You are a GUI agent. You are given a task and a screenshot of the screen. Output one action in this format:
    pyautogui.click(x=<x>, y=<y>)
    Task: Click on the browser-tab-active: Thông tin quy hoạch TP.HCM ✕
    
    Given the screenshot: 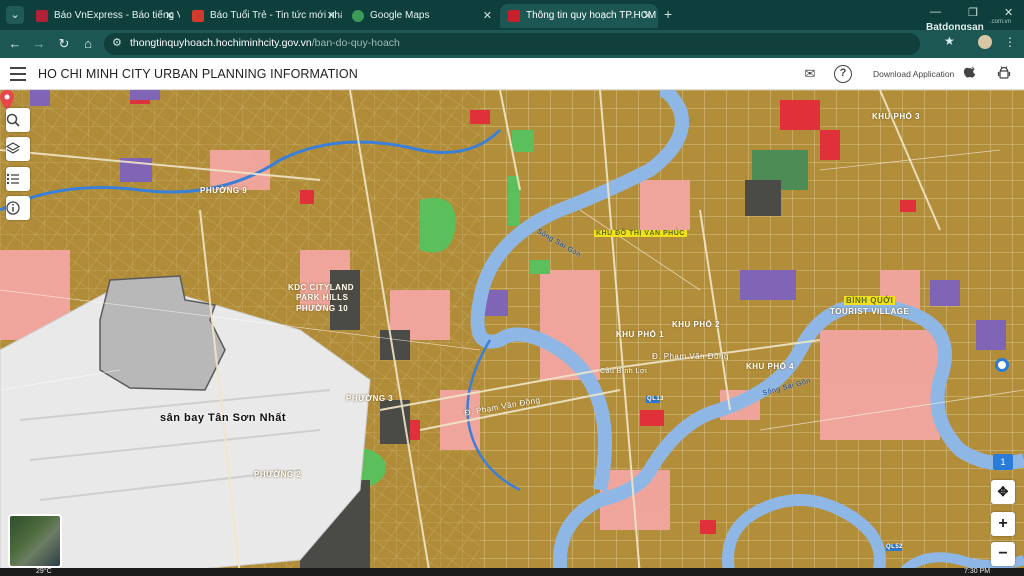 What is the action you would take?
    pyautogui.click(x=579, y=16)
    